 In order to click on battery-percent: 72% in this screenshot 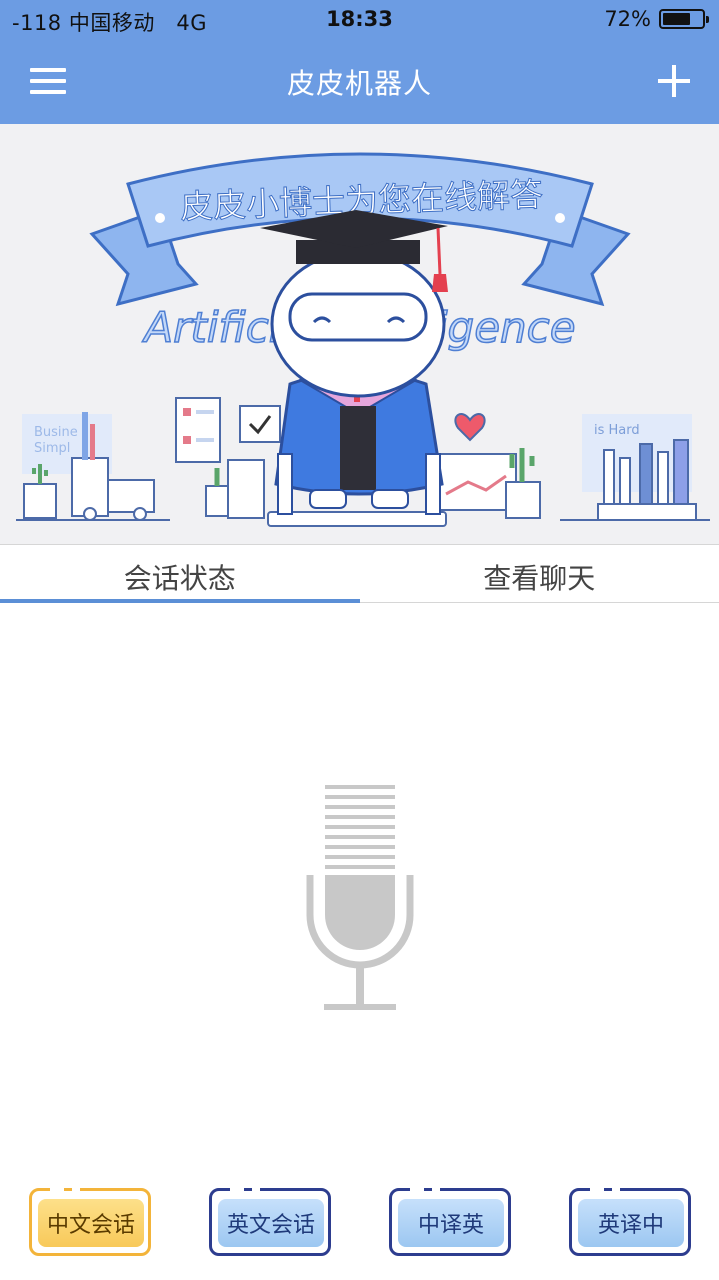, I will do `click(627, 19)`.